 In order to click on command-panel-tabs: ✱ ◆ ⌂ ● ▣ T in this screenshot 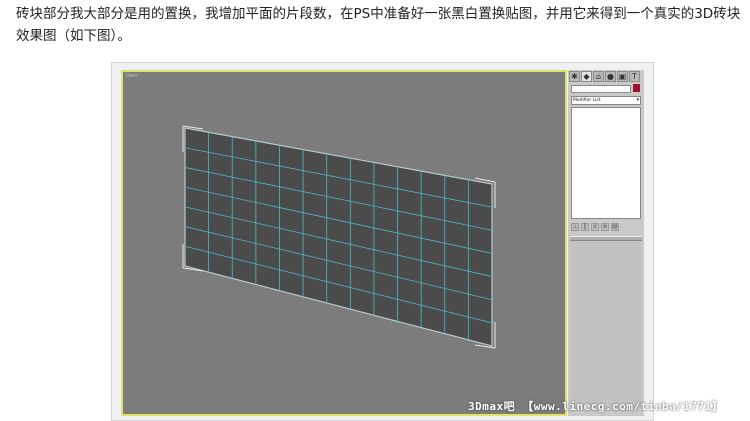, I will do `click(606, 76)`.